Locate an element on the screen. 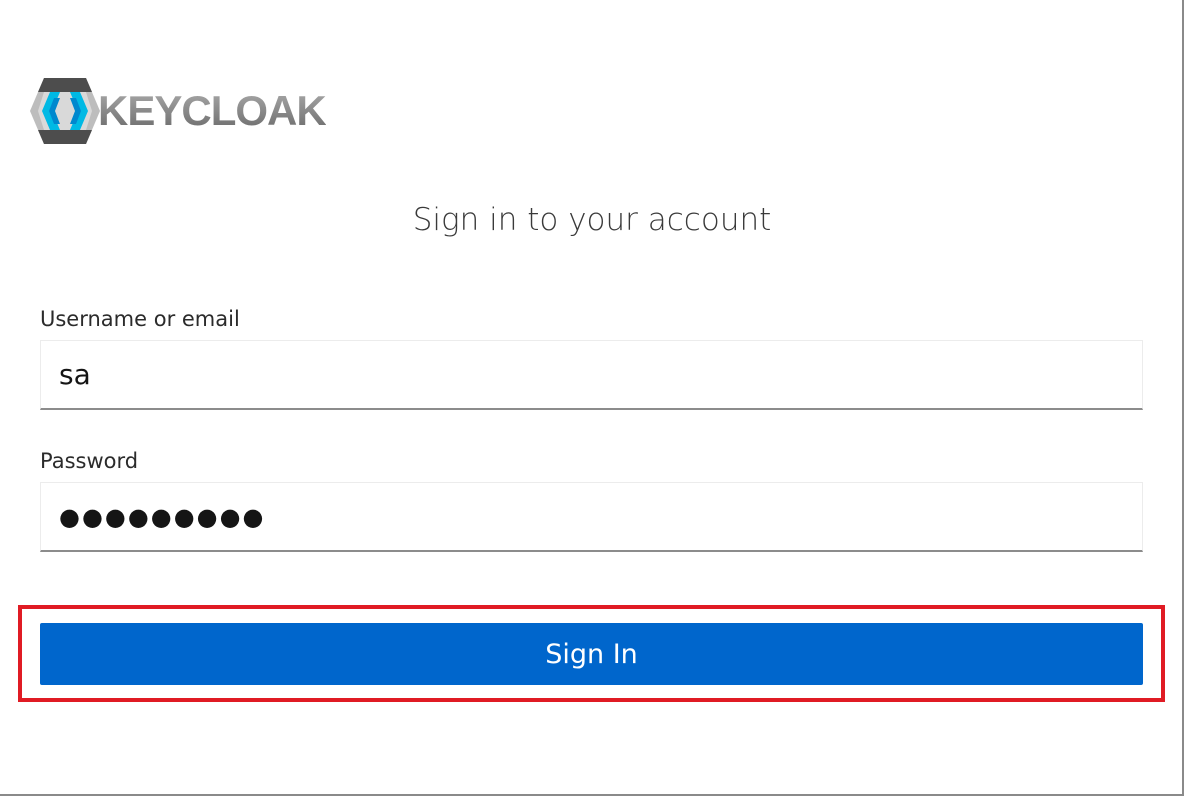 This screenshot has width=1184, height=796. password-input is located at coordinates (591, 517).